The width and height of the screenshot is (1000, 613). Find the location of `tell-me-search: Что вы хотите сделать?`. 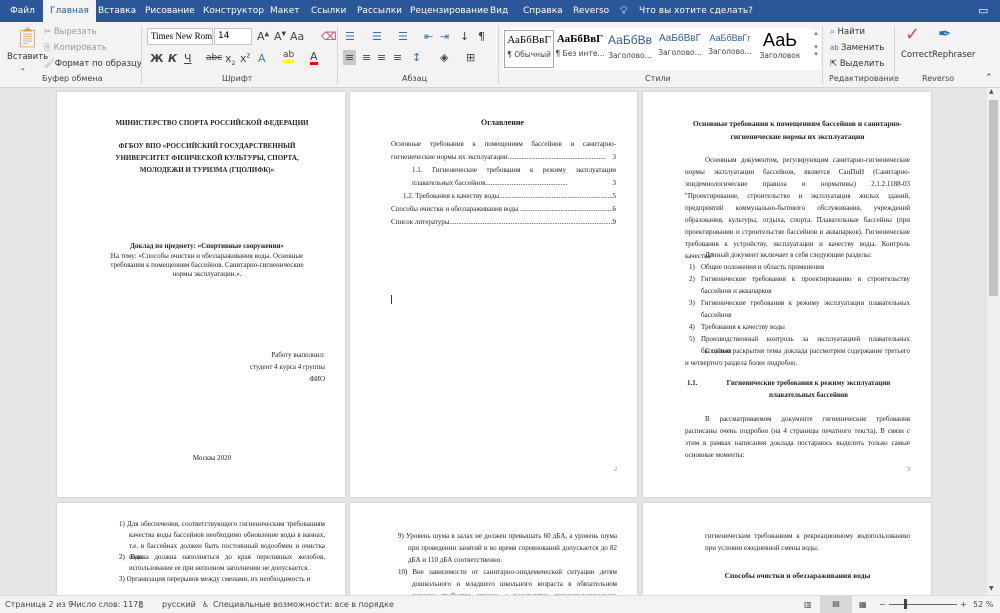

tell-me-search: Что вы хотите сделать? is located at coordinates (696, 11).